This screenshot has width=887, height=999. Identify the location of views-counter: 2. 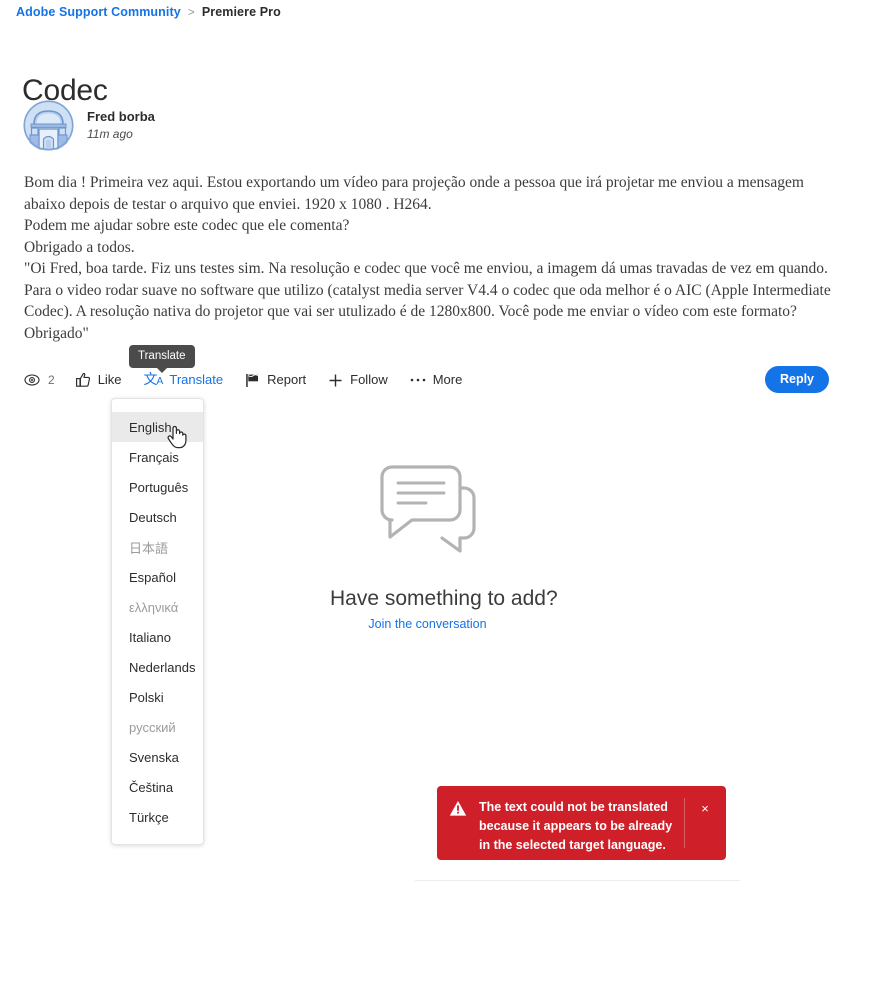
(39, 380).